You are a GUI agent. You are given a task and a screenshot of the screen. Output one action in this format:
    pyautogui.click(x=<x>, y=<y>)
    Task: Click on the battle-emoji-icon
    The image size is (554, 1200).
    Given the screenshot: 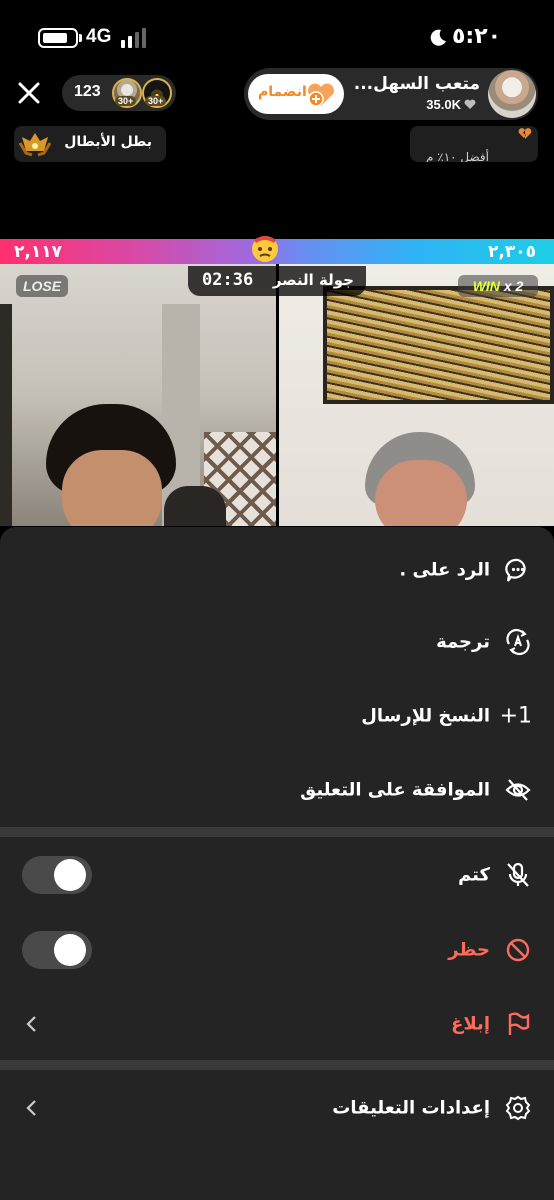 What is the action you would take?
    pyautogui.click(x=265, y=249)
    